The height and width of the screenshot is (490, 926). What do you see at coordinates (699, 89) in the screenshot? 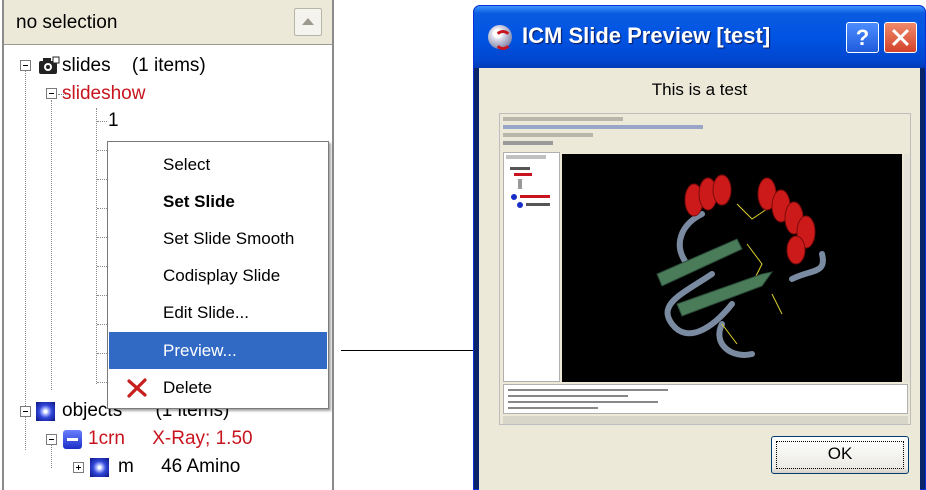
I see `slide-caption: This is a test` at bounding box center [699, 89].